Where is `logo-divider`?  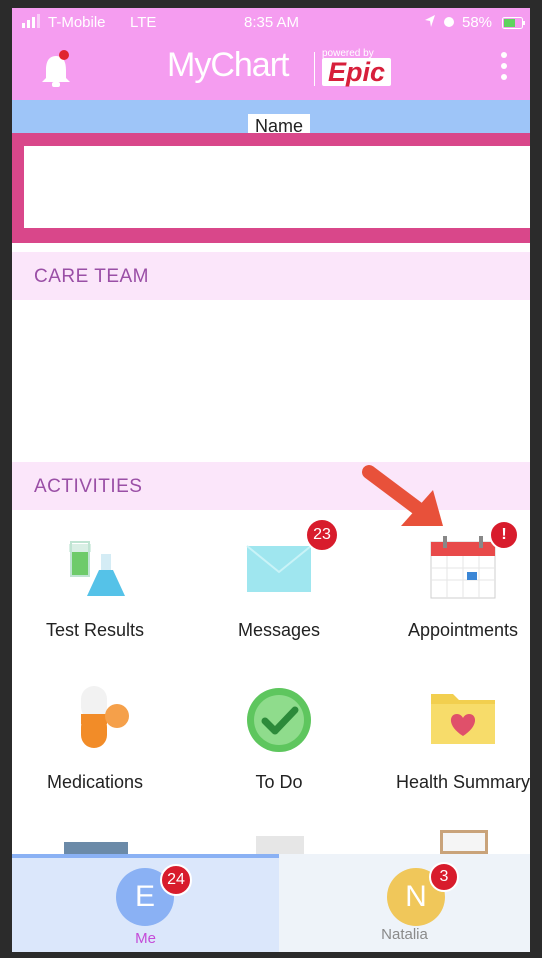 logo-divider is located at coordinates (314, 69).